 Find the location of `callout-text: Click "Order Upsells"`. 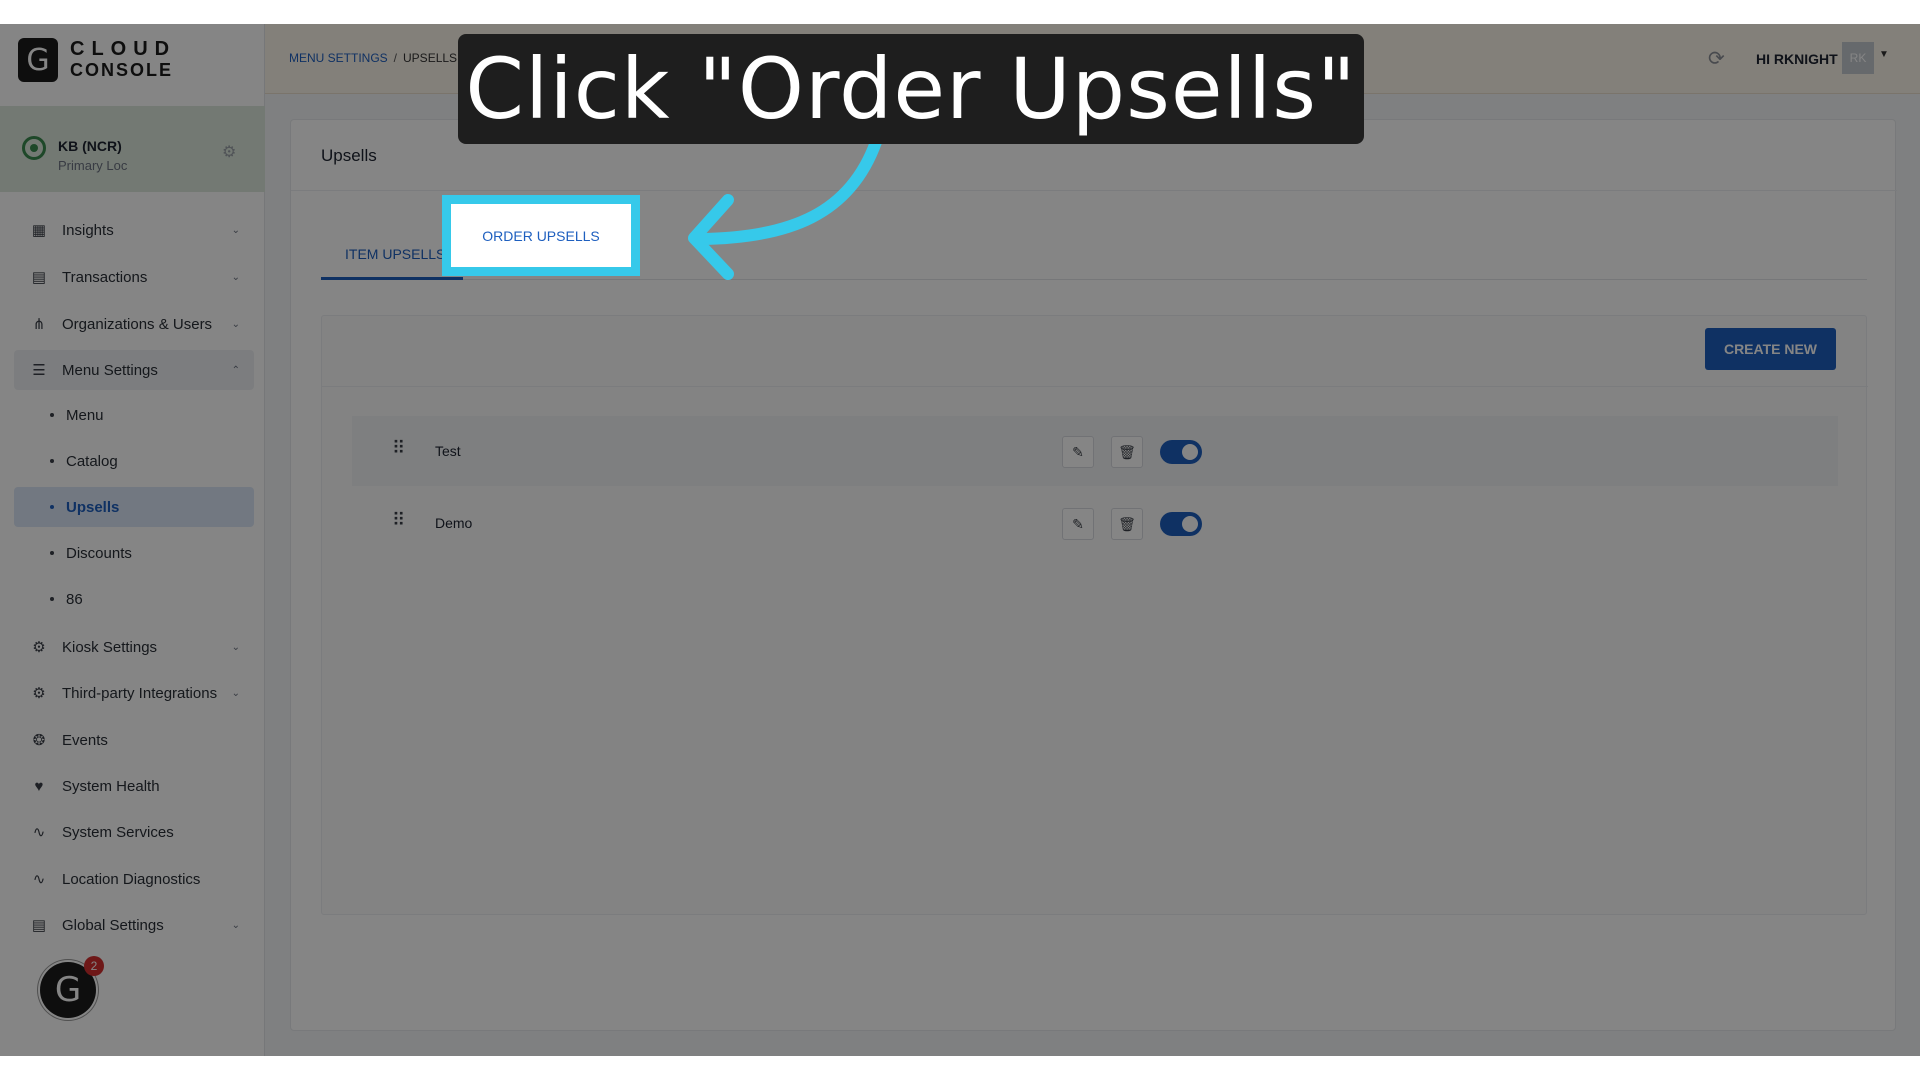

callout-text: Click "Order Upsells" is located at coordinates (911, 89).